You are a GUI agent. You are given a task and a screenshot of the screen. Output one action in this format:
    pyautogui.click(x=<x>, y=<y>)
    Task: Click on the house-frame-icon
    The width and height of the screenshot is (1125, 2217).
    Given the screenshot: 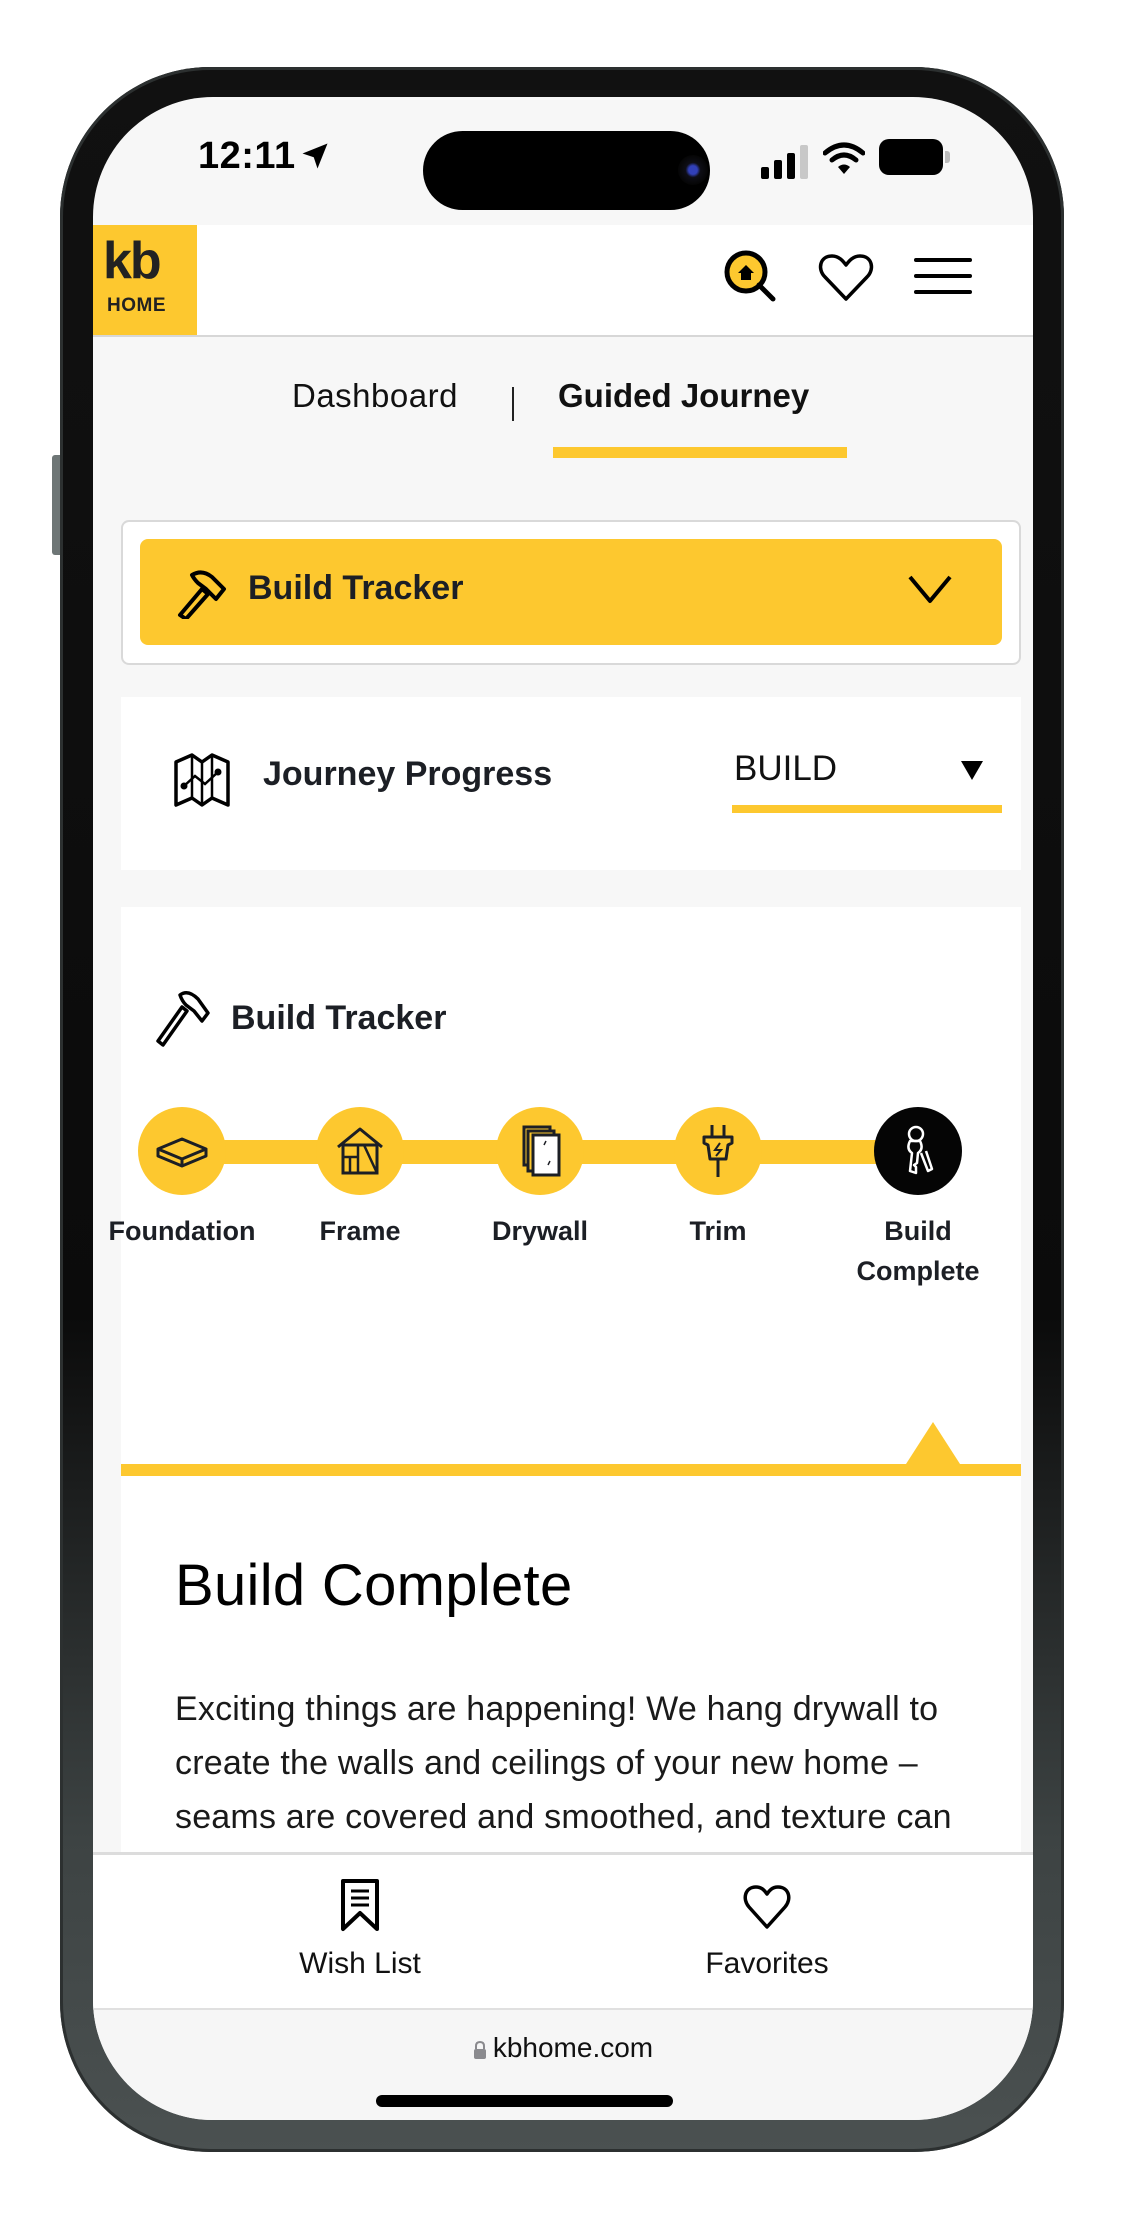 What is the action you would take?
    pyautogui.click(x=360, y=1151)
    